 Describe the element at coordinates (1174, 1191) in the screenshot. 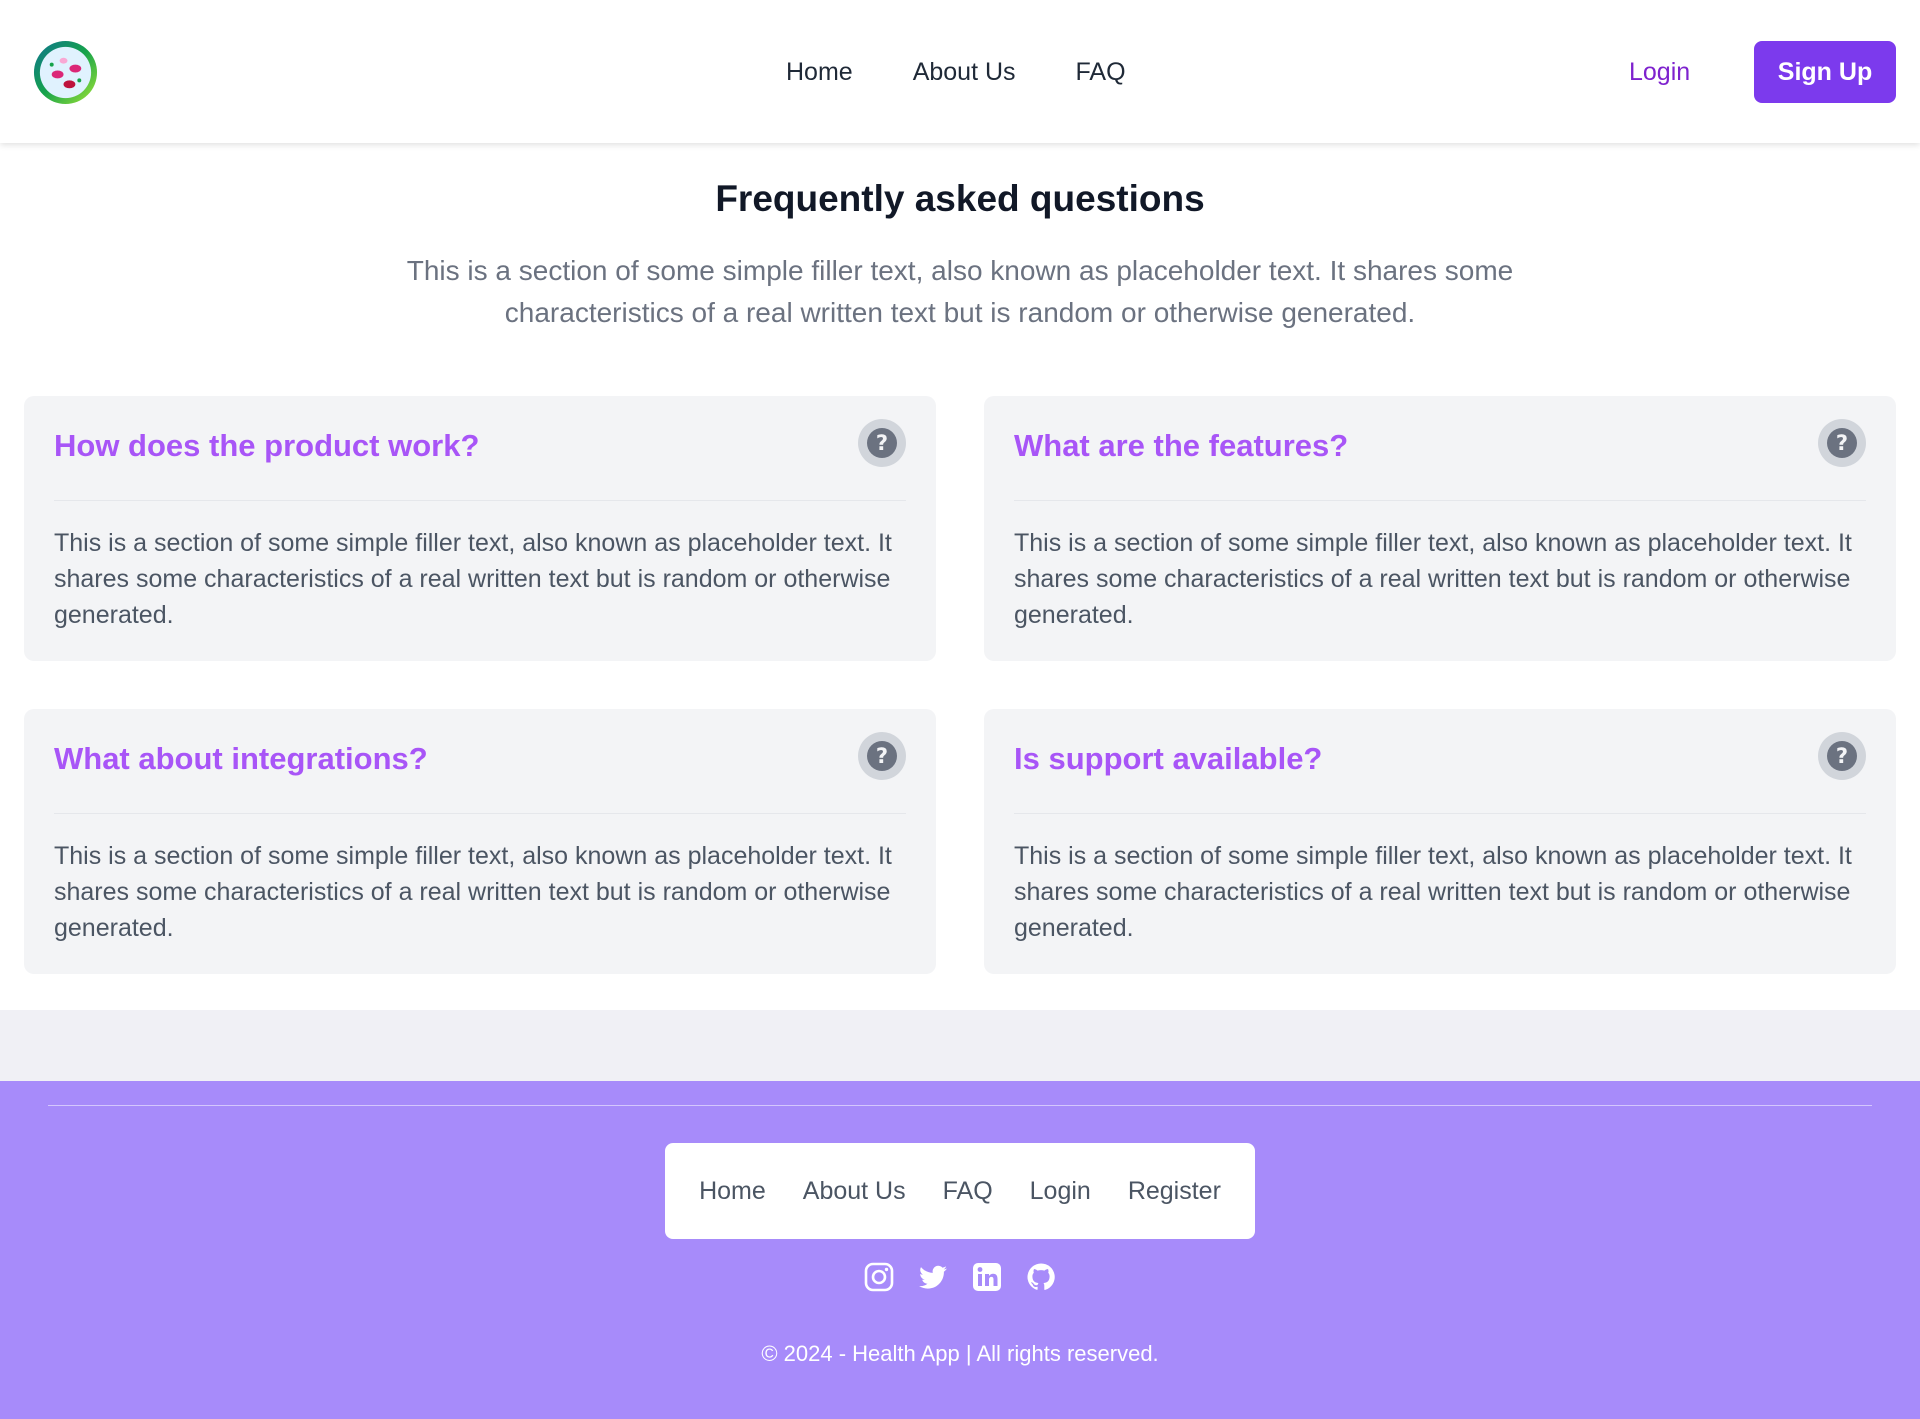

I see `footer-nav-register: Register` at that location.